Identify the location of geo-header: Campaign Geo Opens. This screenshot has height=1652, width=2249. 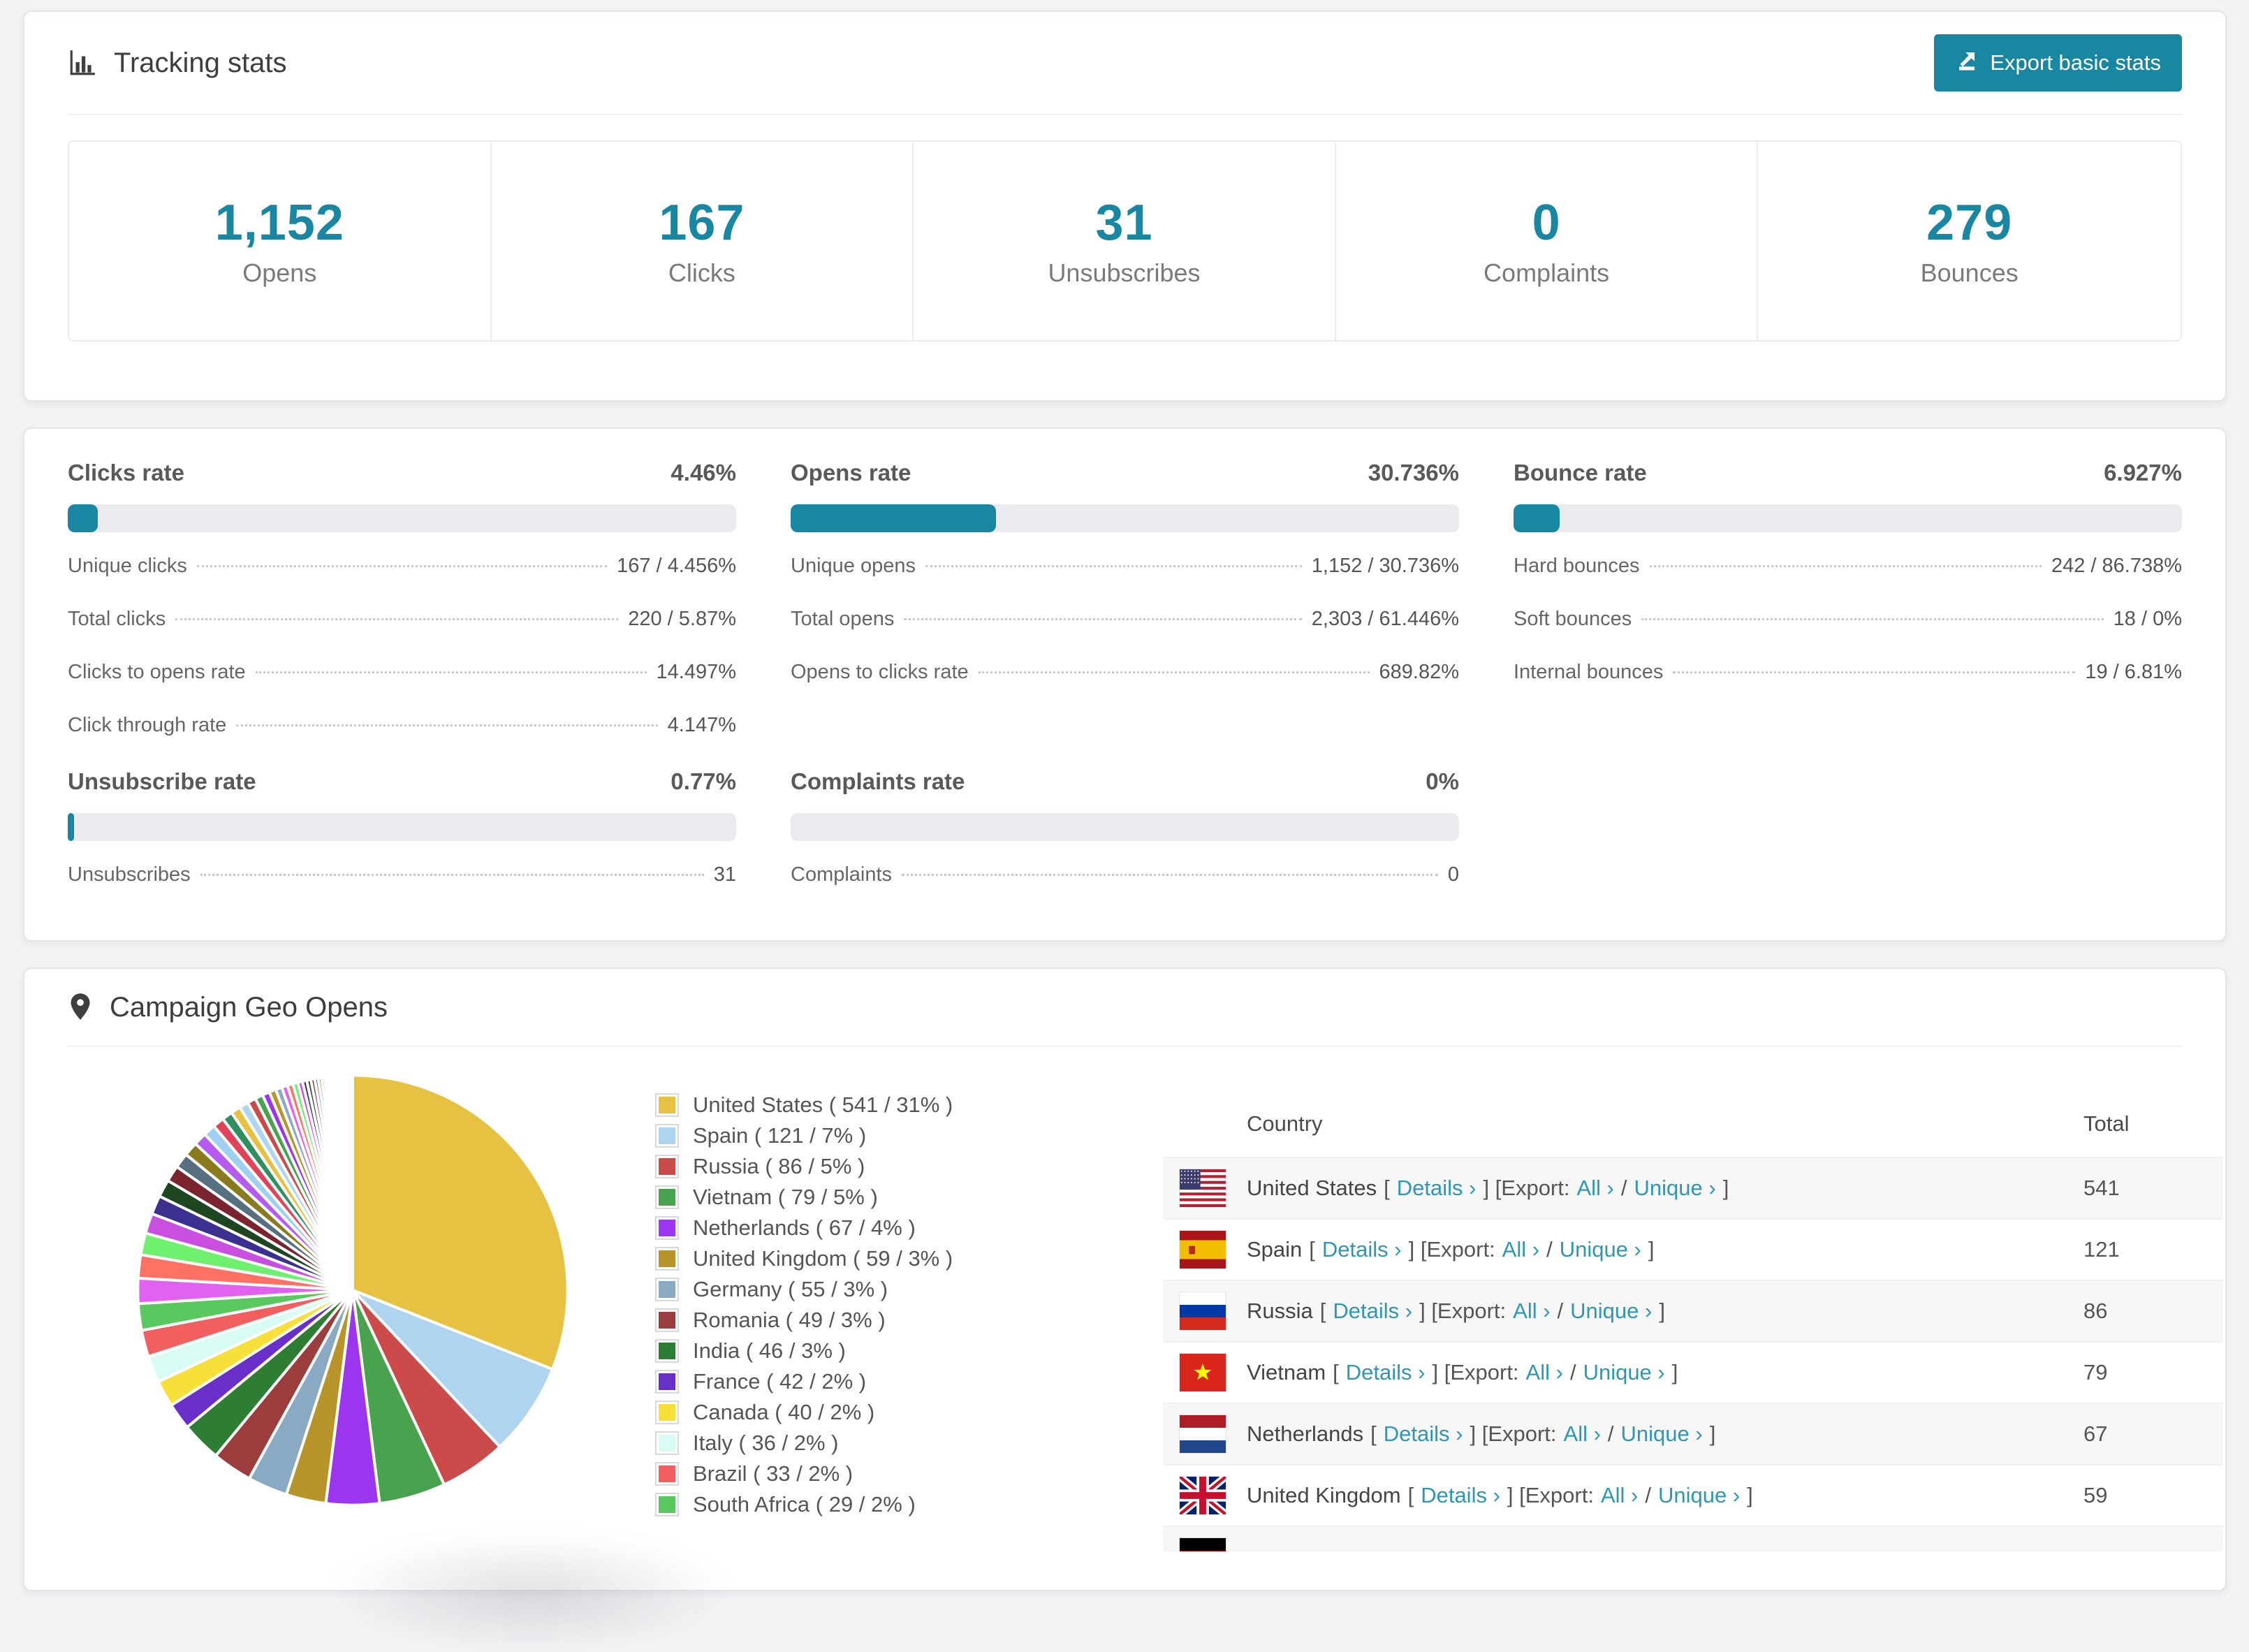
(1125, 1008).